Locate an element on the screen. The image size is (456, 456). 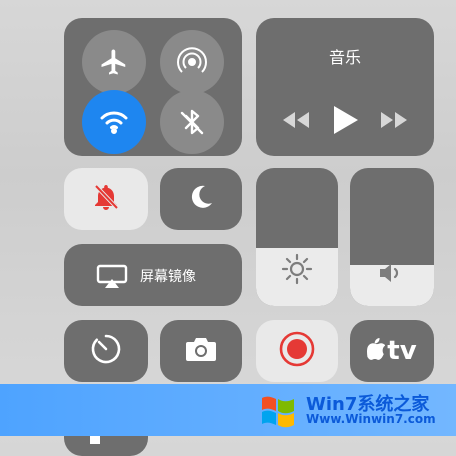
record-icon is located at coordinates (297, 351).